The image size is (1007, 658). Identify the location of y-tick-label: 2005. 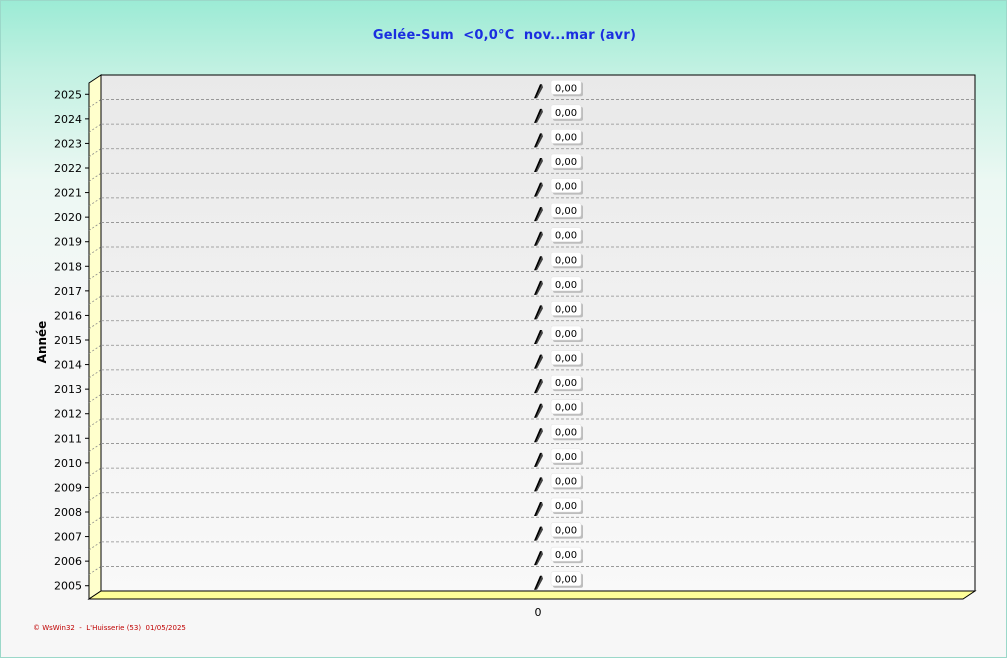
(68, 586).